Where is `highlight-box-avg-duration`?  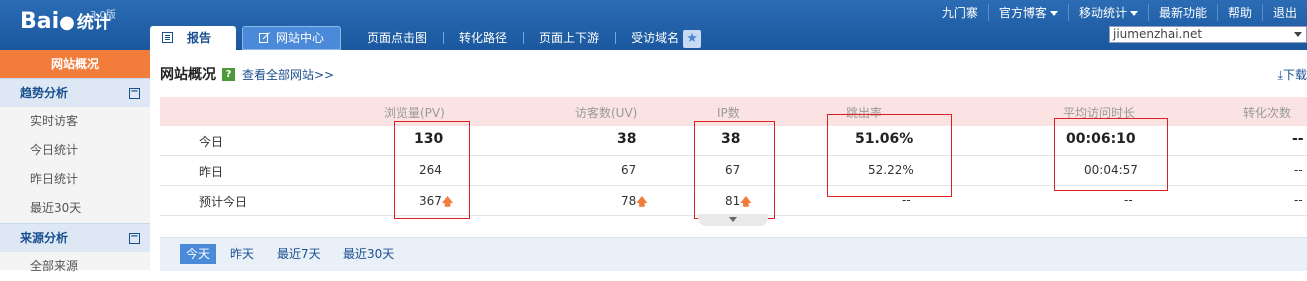
highlight-box-avg-duration is located at coordinates (1111, 154).